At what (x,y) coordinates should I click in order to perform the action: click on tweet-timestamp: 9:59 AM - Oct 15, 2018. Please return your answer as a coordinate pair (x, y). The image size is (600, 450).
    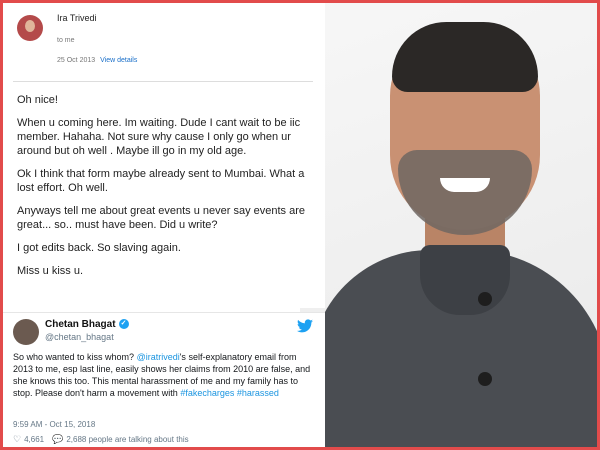
    Looking at the image, I should click on (54, 424).